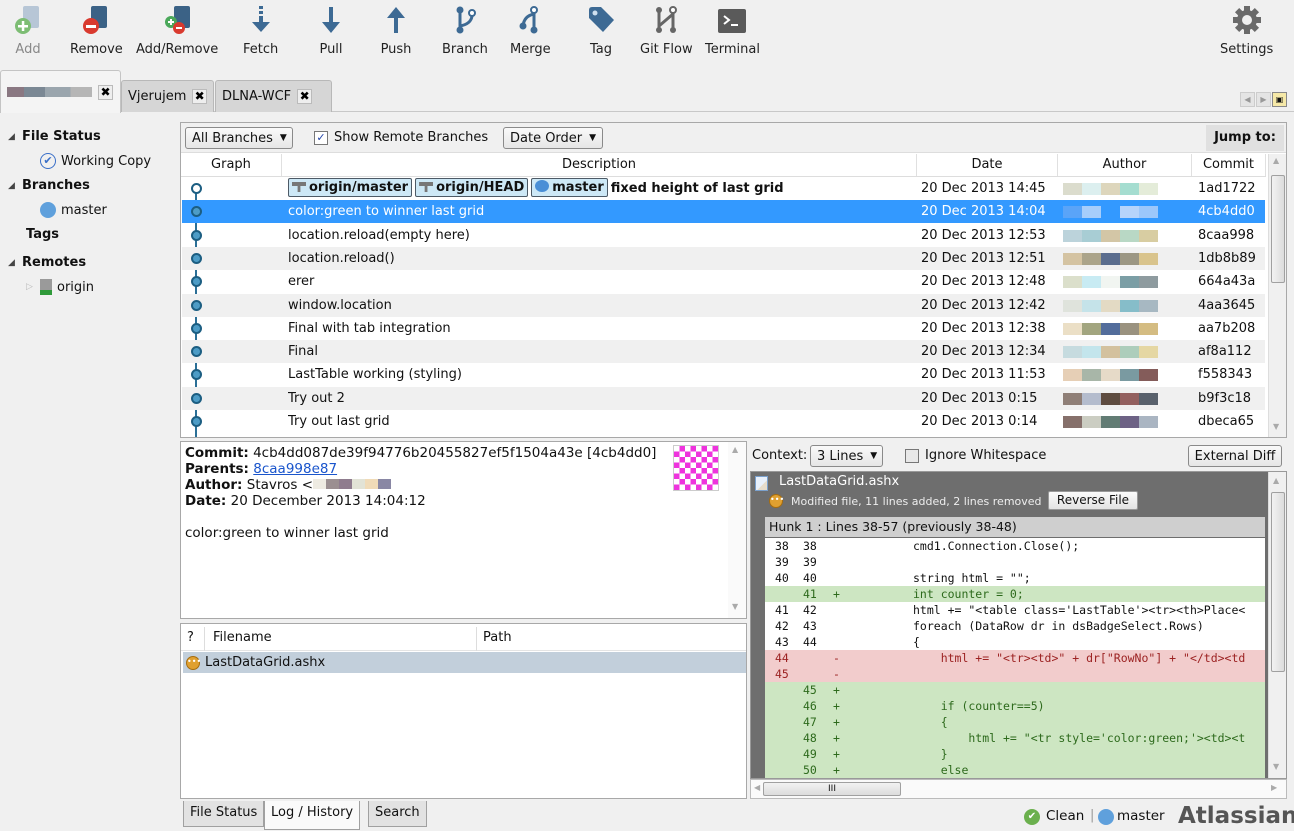 This screenshot has height=831, width=1294. What do you see at coordinates (983, 352) in the screenshot?
I see `commit-date: 20 Dec 2013 12:34` at bounding box center [983, 352].